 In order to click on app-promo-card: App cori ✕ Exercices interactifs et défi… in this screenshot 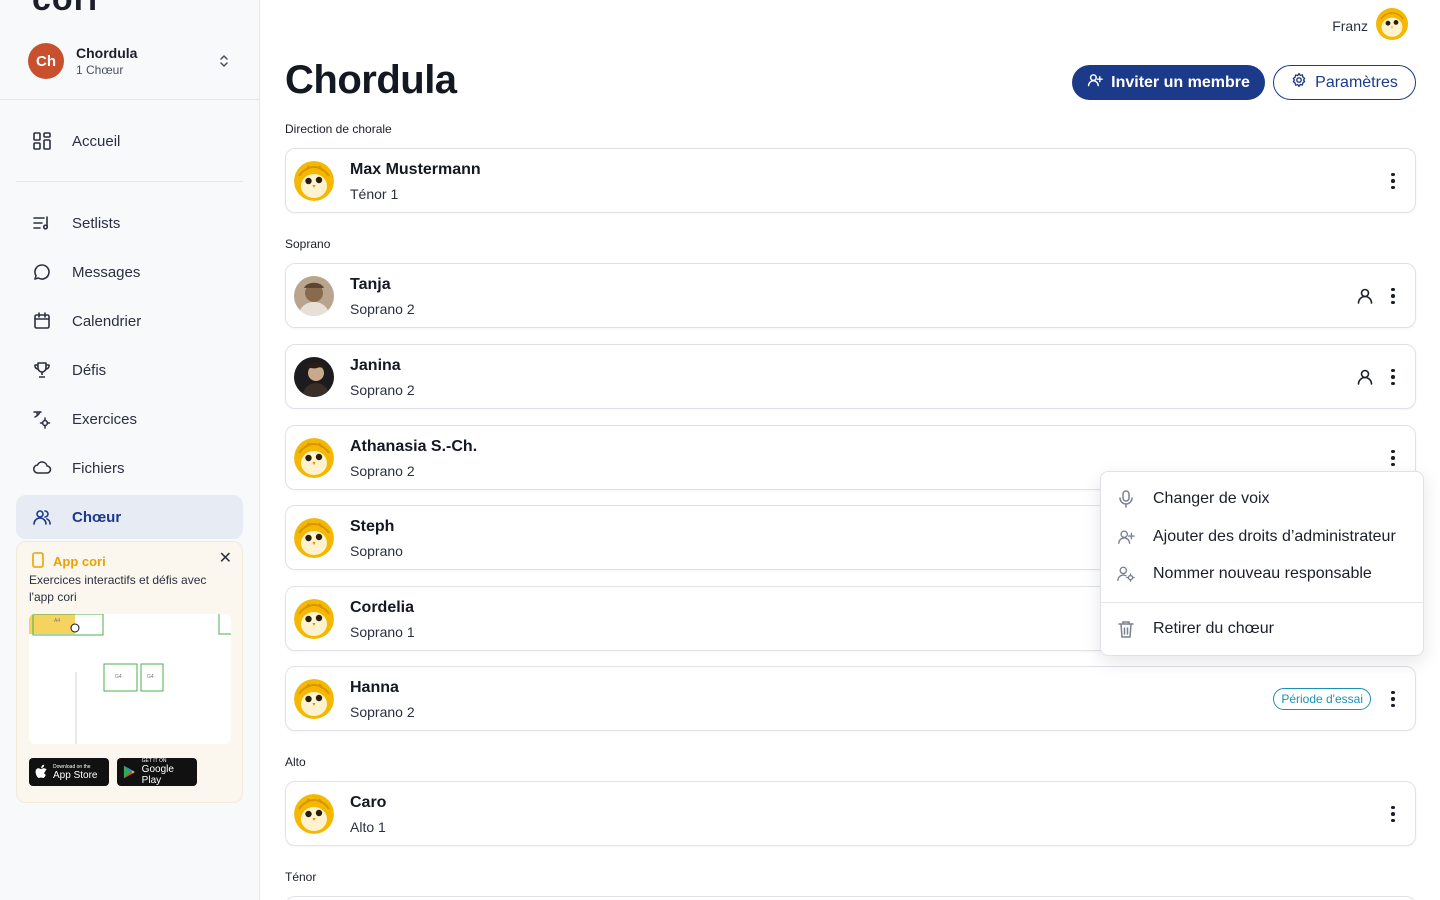, I will do `click(129, 672)`.